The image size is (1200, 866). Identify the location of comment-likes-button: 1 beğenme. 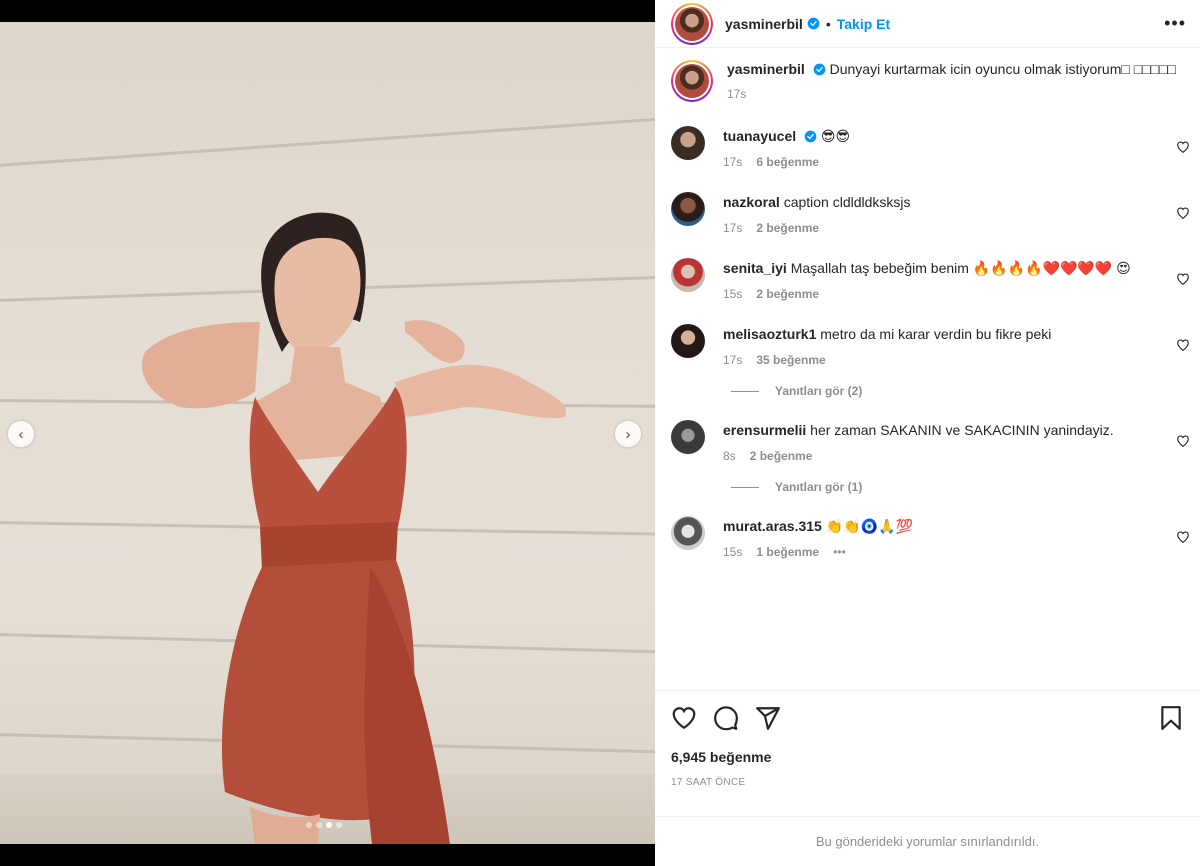
(787, 552).